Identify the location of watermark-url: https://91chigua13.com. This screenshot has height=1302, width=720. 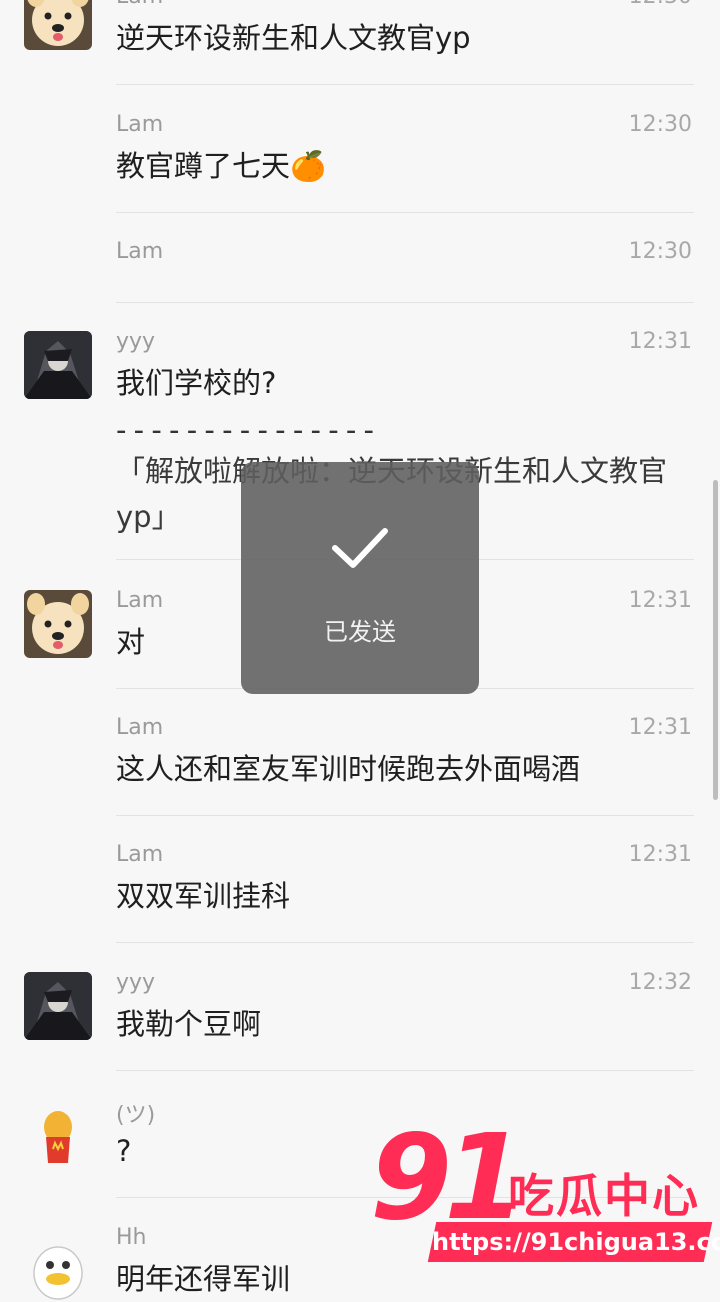
(573, 1242).